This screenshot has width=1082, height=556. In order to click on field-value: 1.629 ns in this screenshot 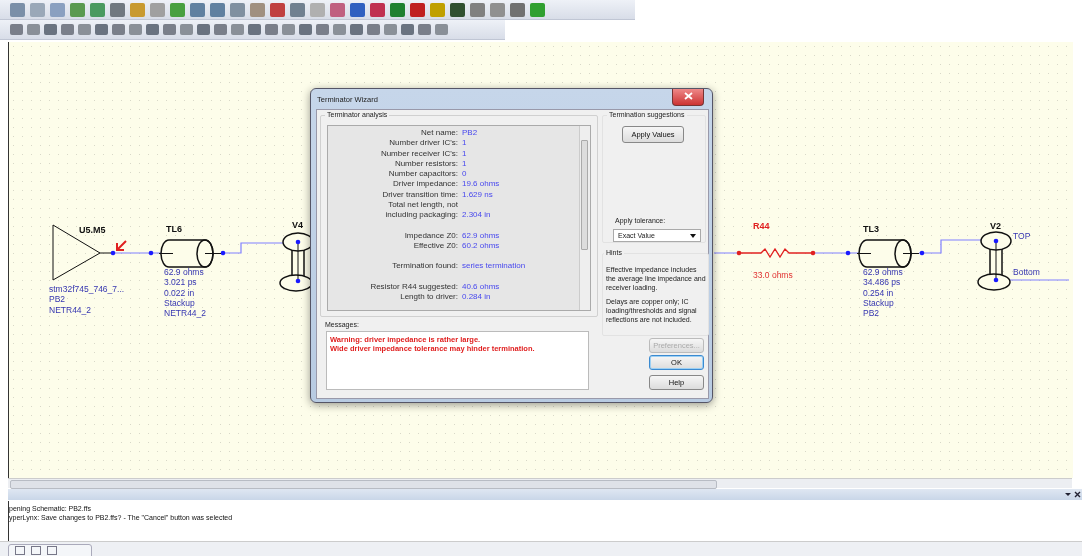, I will do `click(478, 195)`.